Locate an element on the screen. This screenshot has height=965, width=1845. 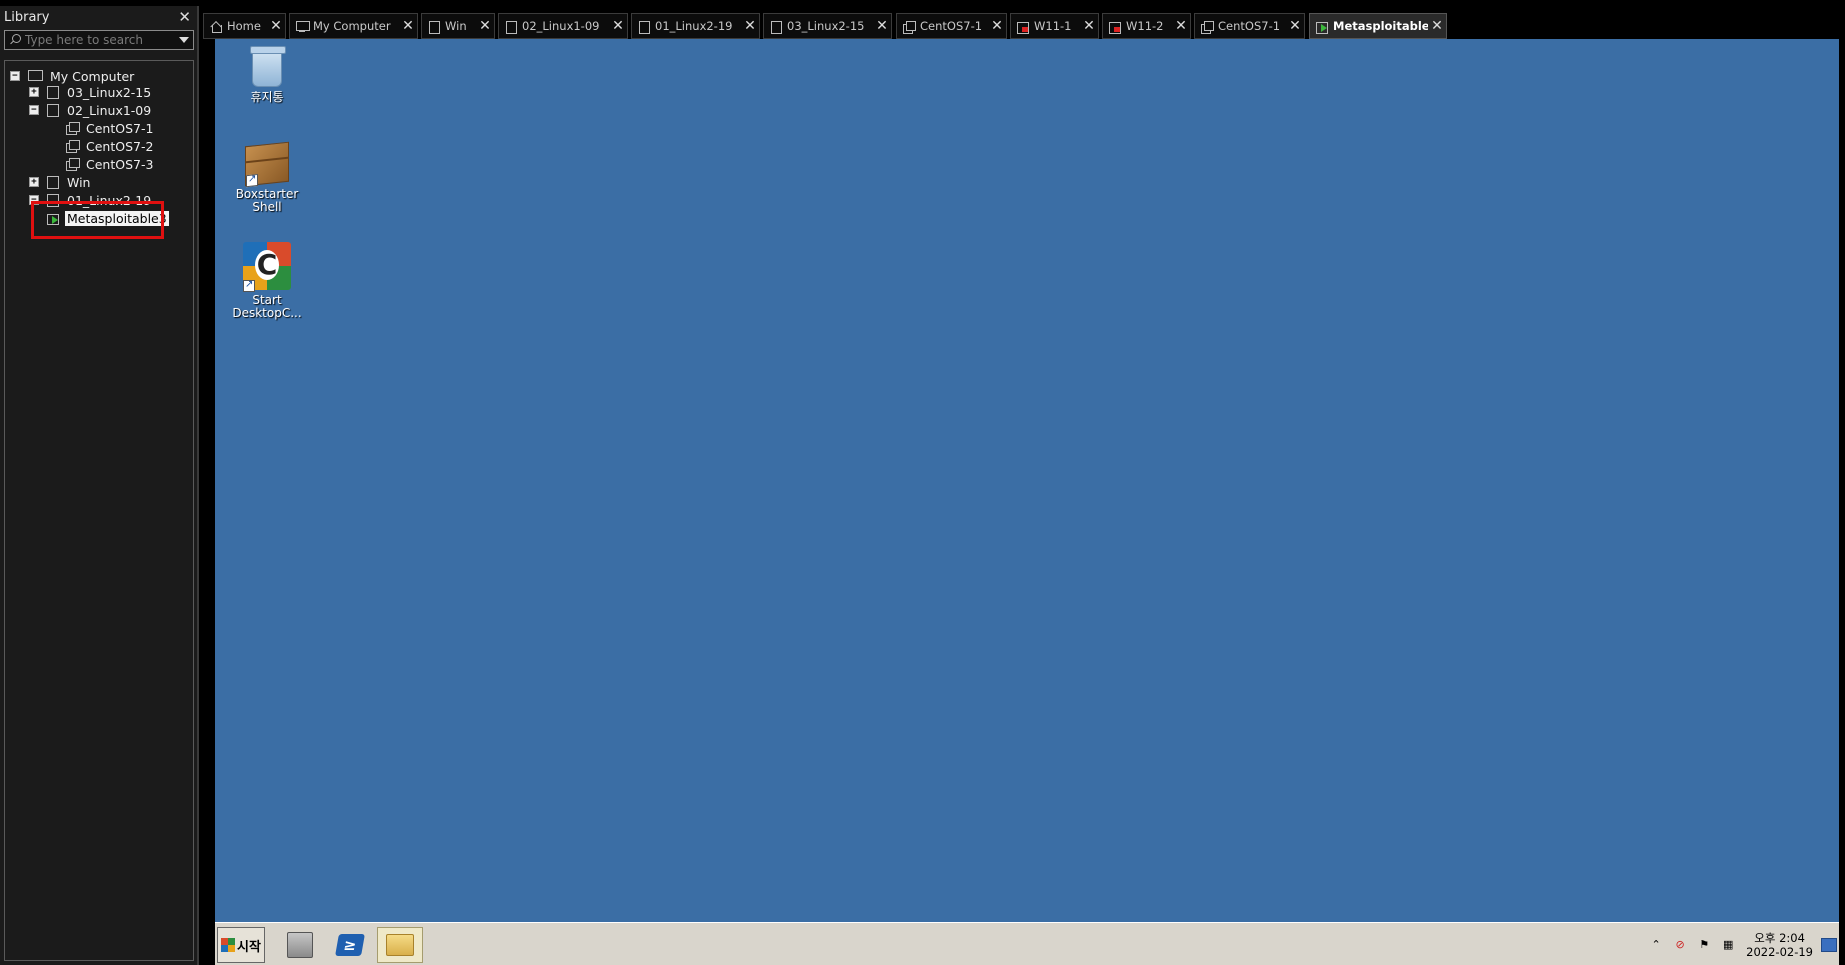
tree-item-label: My Computer is located at coordinates (92, 76).